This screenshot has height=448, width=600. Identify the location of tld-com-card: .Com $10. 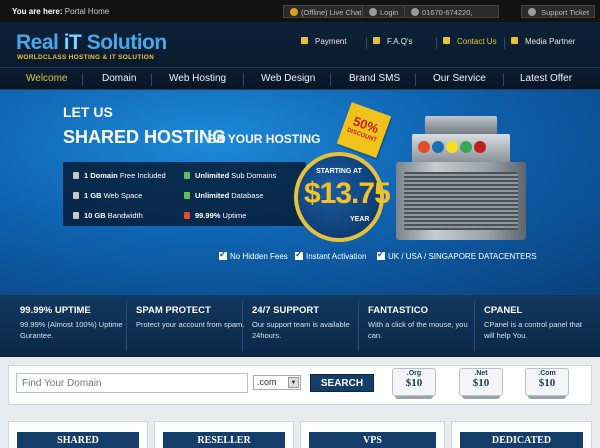
(547, 383).